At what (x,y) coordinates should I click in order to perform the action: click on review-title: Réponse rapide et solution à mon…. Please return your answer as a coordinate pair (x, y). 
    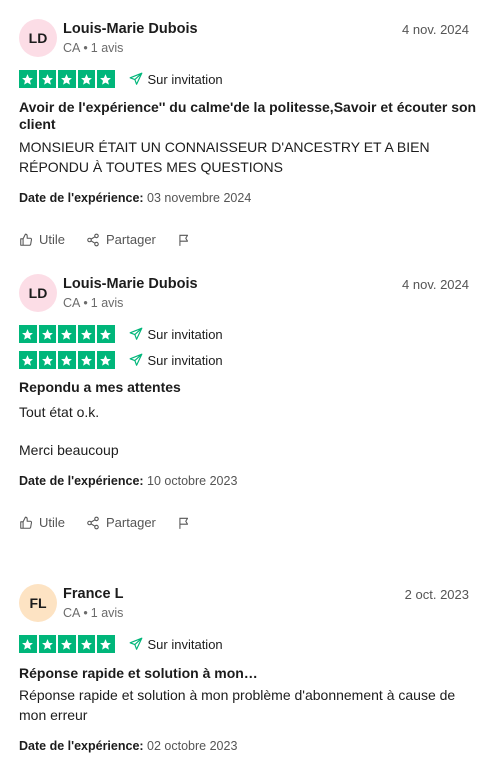
    Looking at the image, I should click on (249, 673).